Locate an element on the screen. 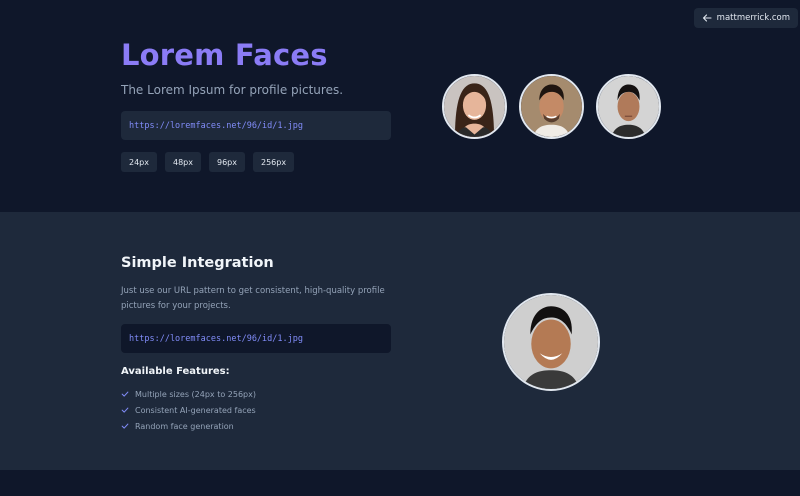 The height and width of the screenshot is (496, 800). size-label: 24px is located at coordinates (139, 162).